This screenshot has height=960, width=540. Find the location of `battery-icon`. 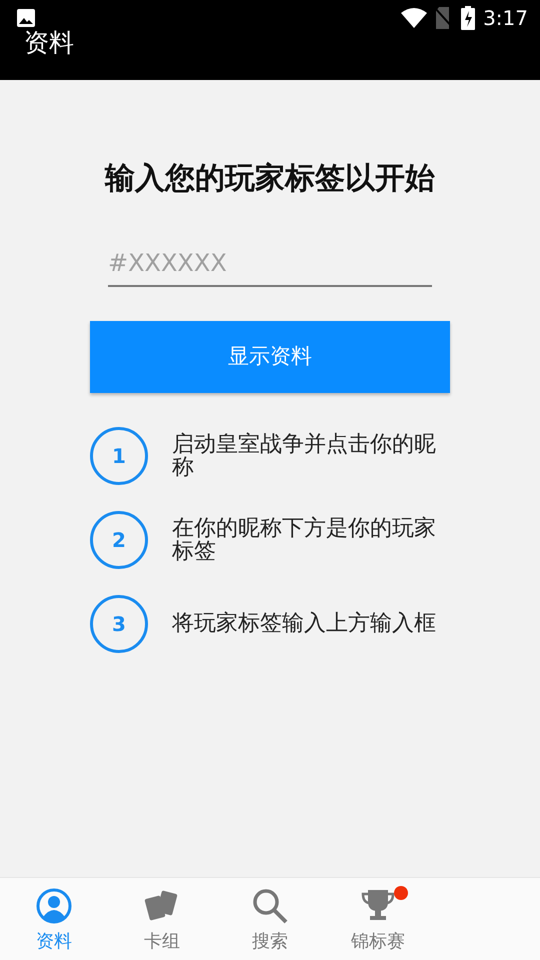

battery-icon is located at coordinates (468, 18).